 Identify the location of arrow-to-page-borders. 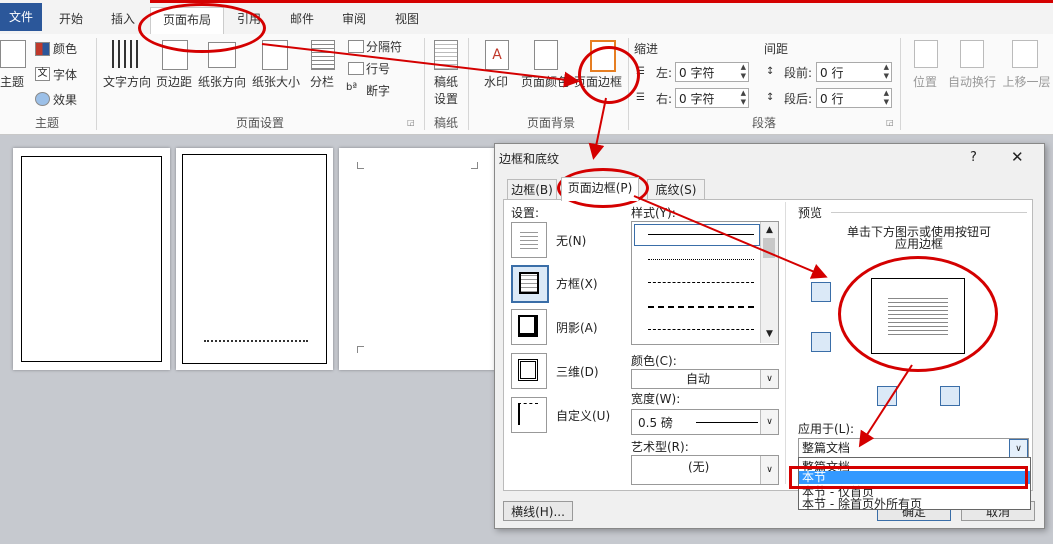
(420, 65).